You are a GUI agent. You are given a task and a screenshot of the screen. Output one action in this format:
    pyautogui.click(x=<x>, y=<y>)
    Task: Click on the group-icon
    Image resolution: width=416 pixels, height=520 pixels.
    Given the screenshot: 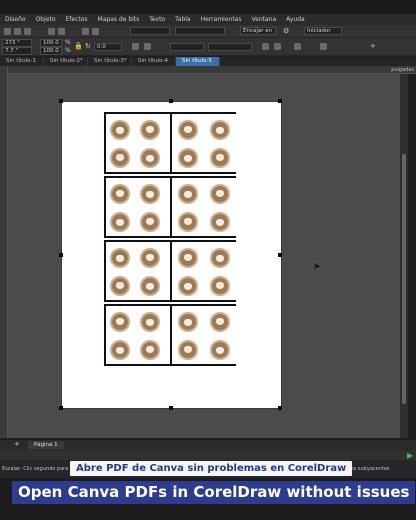 What is the action you would take?
    pyautogui.click(x=265, y=46)
    